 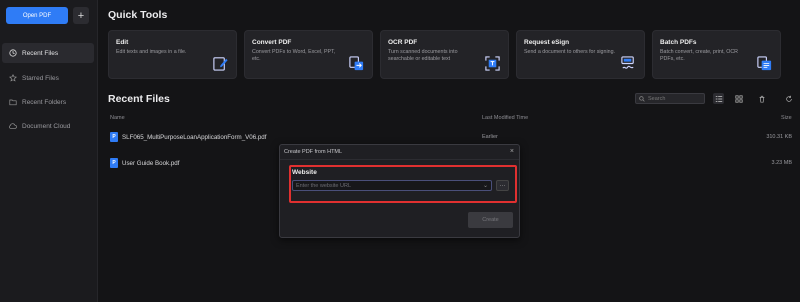 I want to click on file-name: User Guide Book.pdf, so click(x=151, y=163).